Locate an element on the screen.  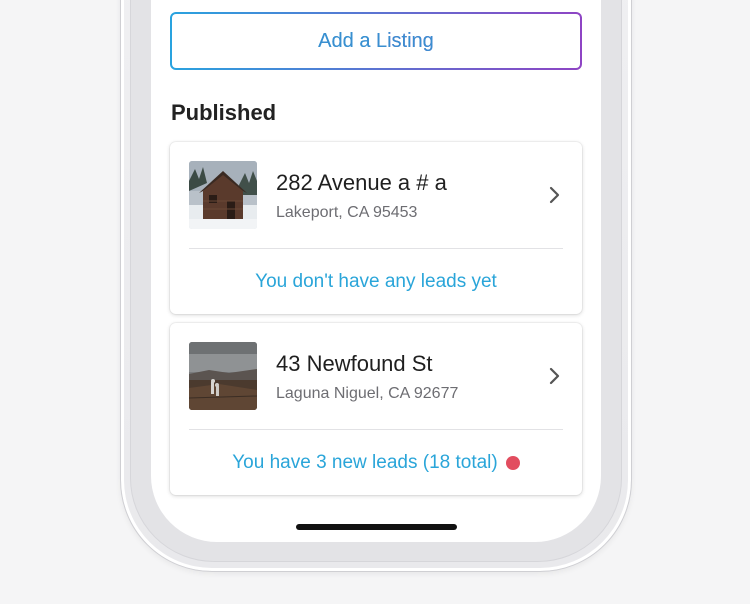
listing-row-link: 282 Avenue a # a Lakeport, CA 95453 is located at coordinates (376, 195).